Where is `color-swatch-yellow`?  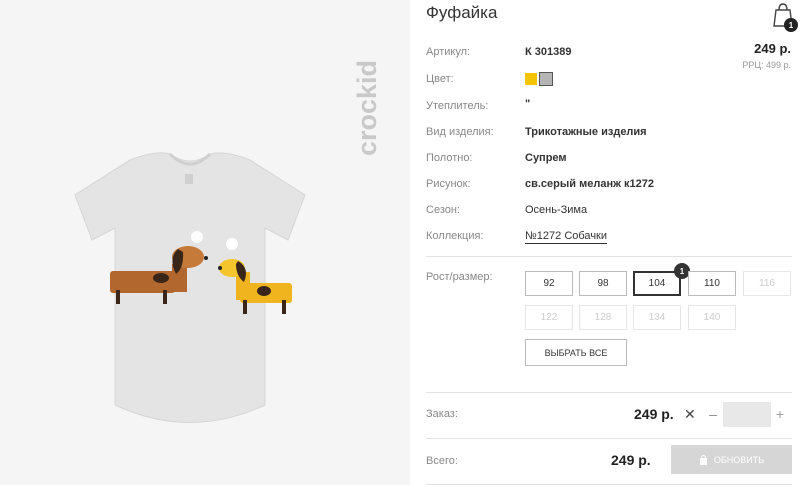 color-swatch-yellow is located at coordinates (531, 79).